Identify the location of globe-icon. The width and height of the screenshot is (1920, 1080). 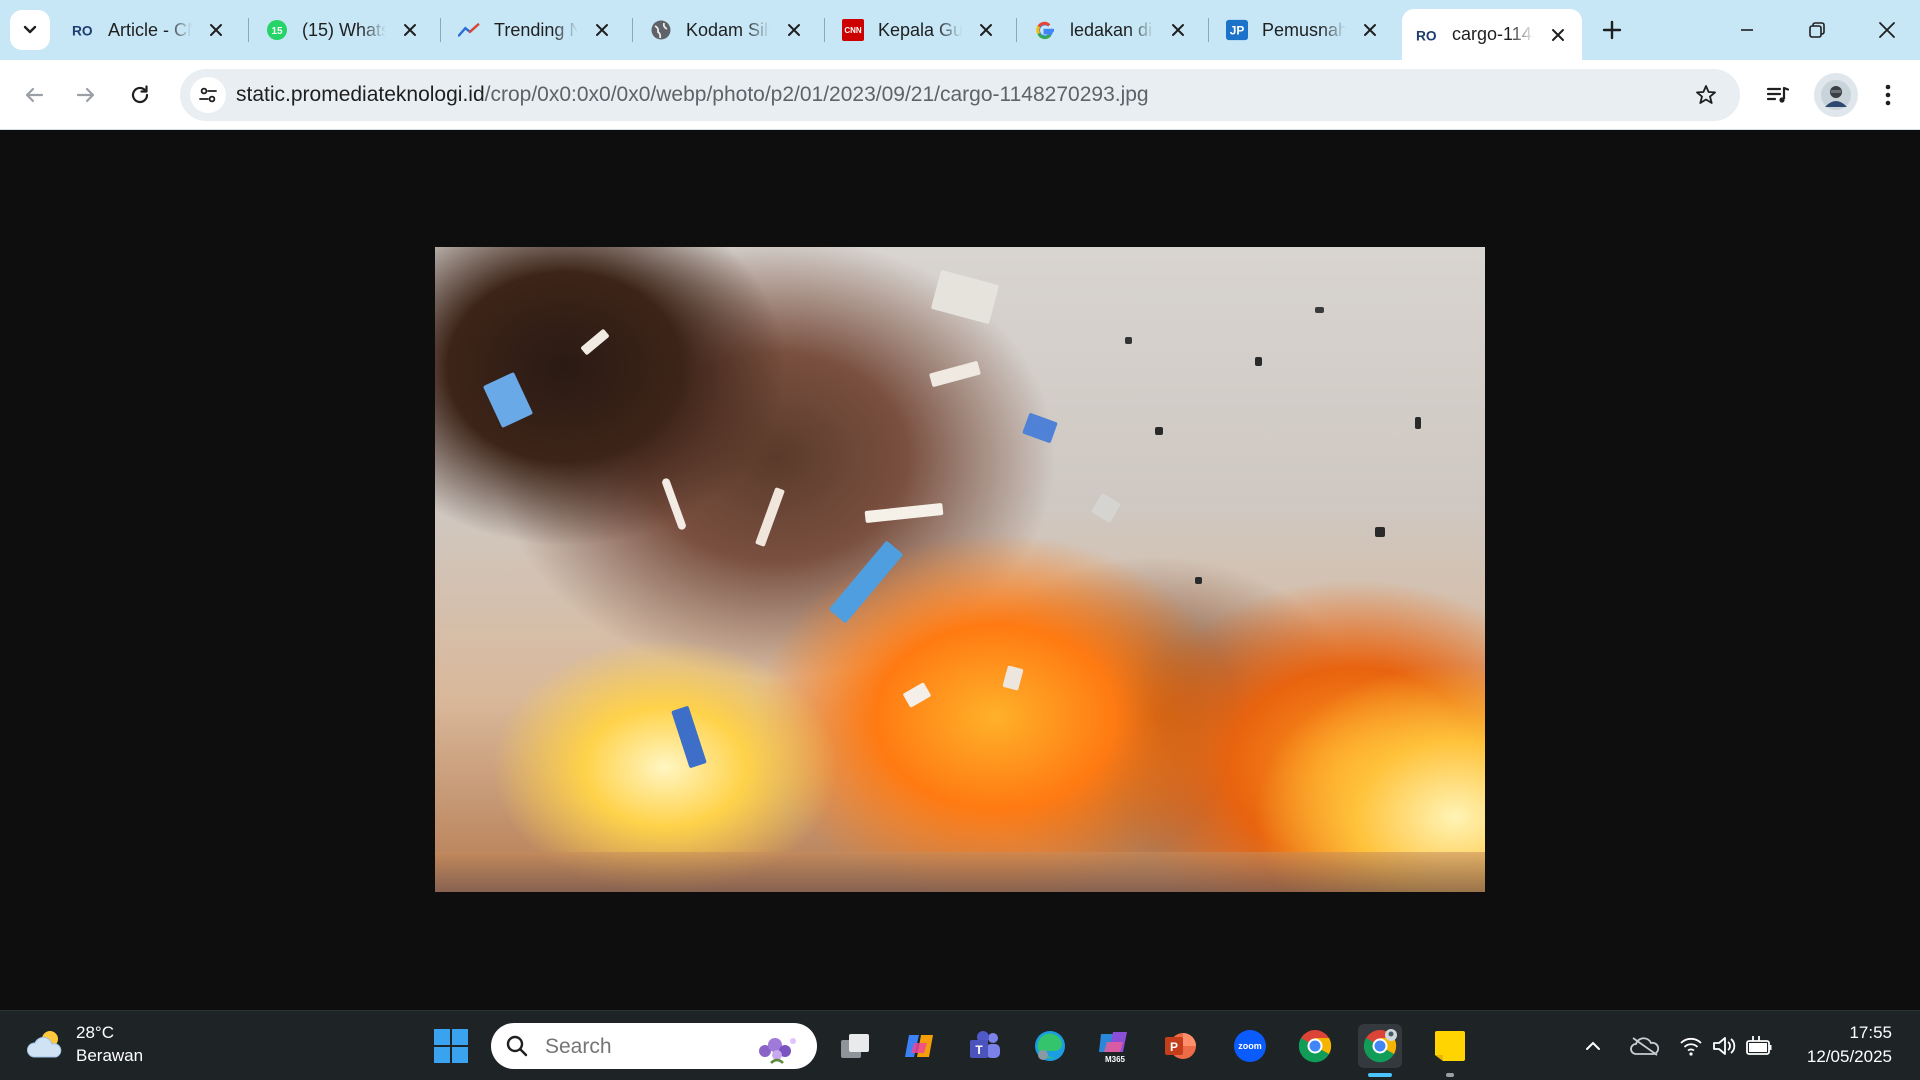
(661, 30).